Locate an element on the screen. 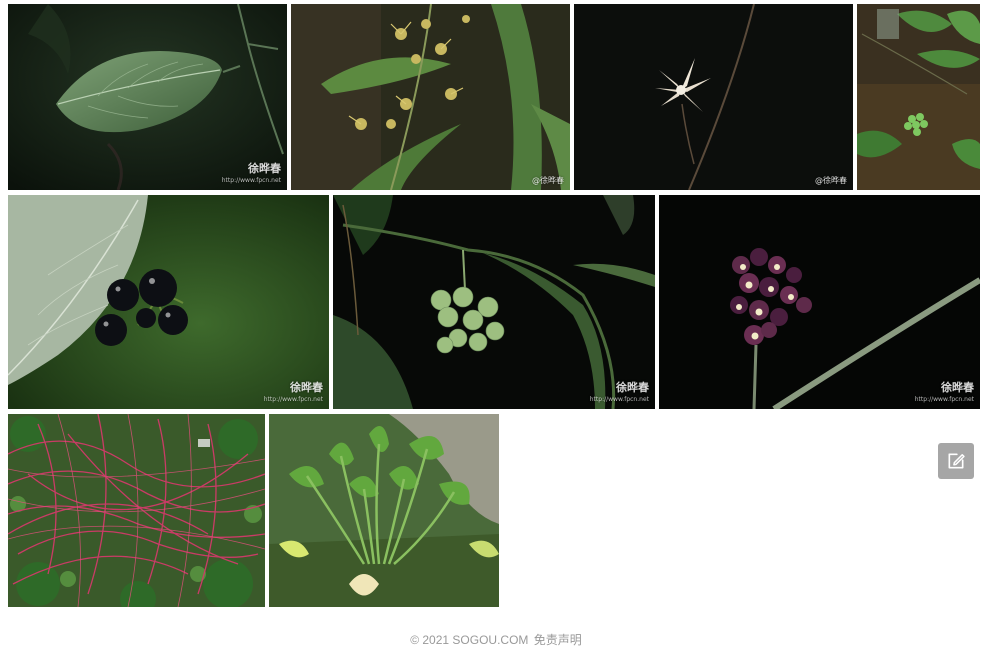 This screenshot has width=992, height=663. green-berries-photo is located at coordinates (918, 97).